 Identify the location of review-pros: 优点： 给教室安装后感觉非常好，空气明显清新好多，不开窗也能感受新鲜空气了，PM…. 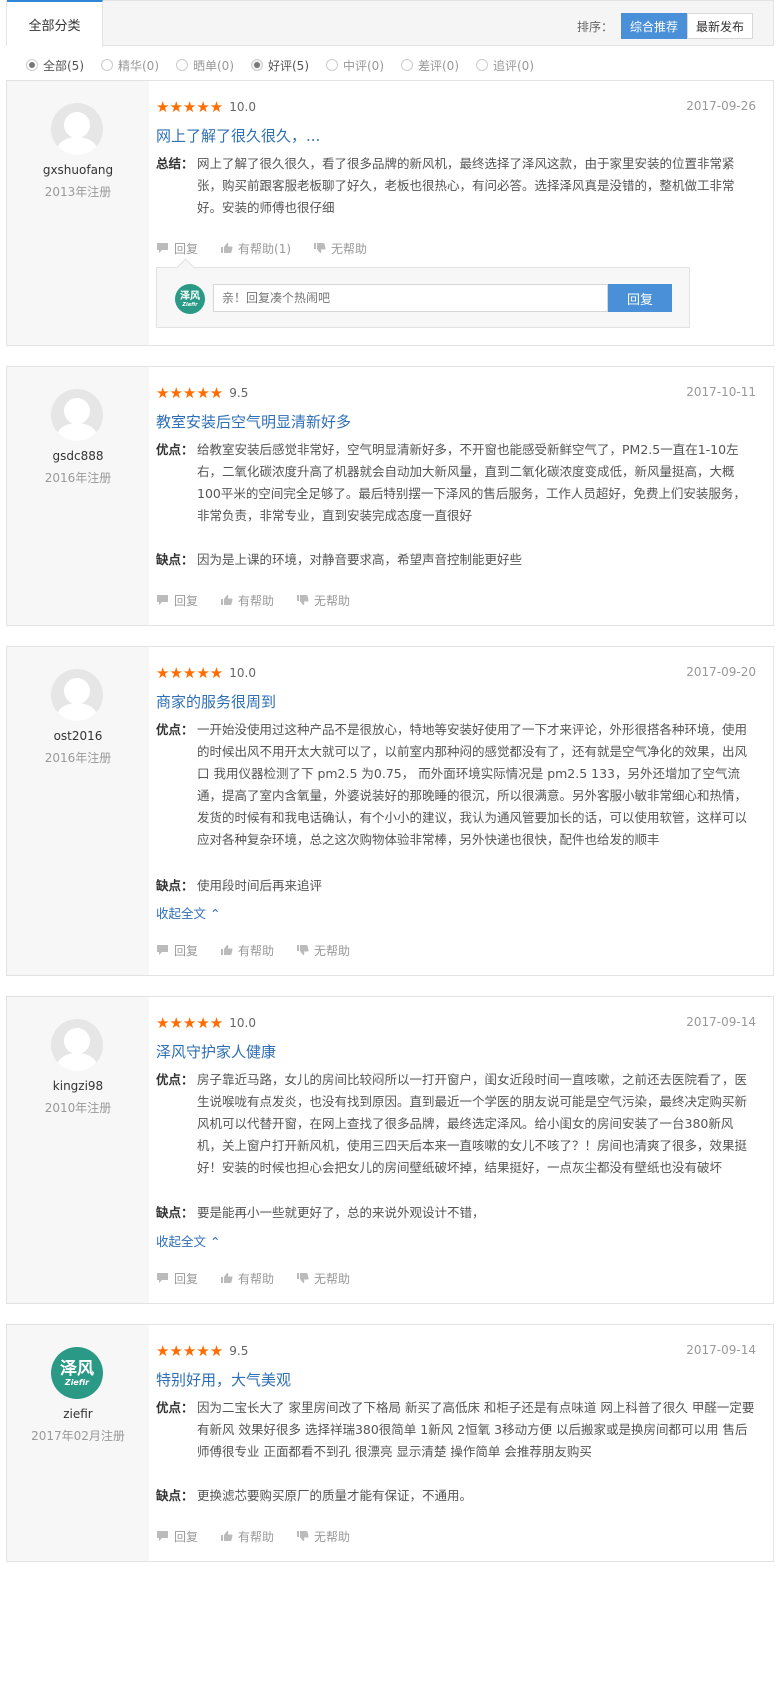
(456, 483).